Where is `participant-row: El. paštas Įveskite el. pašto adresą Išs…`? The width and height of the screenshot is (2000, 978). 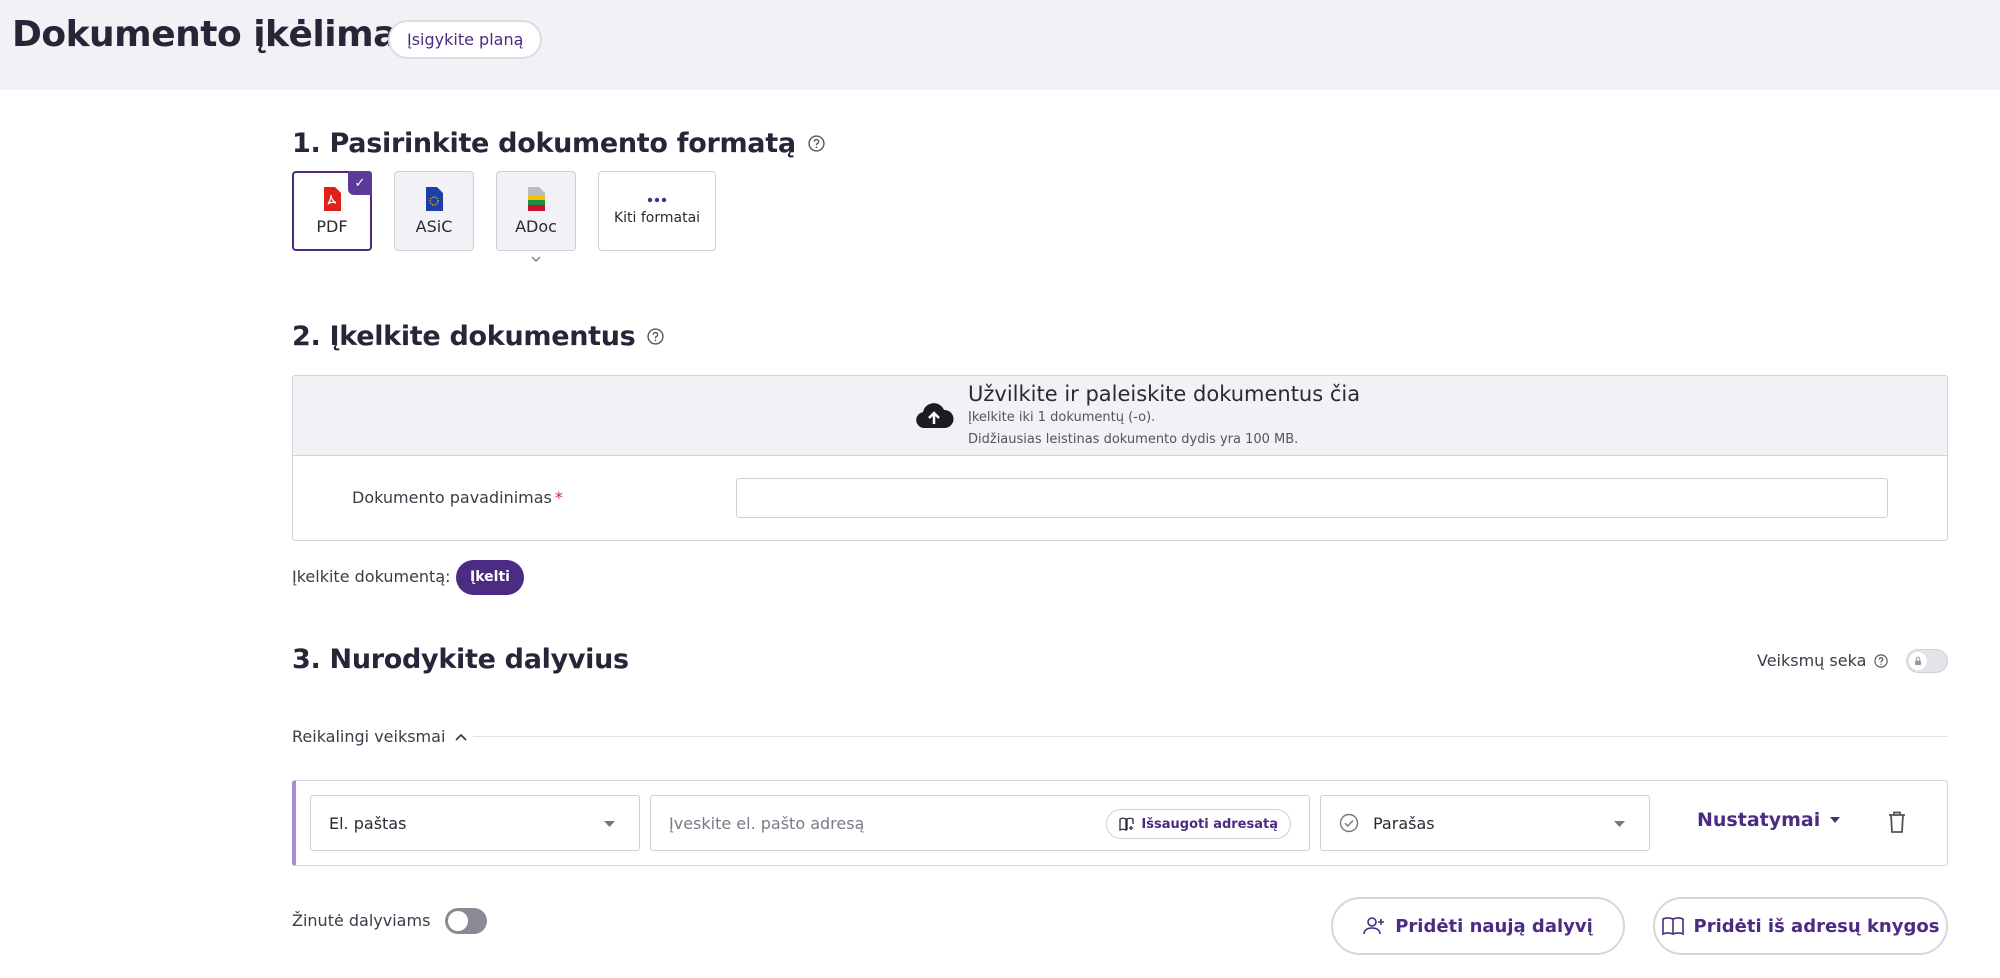 participant-row: El. paštas Įveskite el. pašto adresą Išs… is located at coordinates (1120, 823).